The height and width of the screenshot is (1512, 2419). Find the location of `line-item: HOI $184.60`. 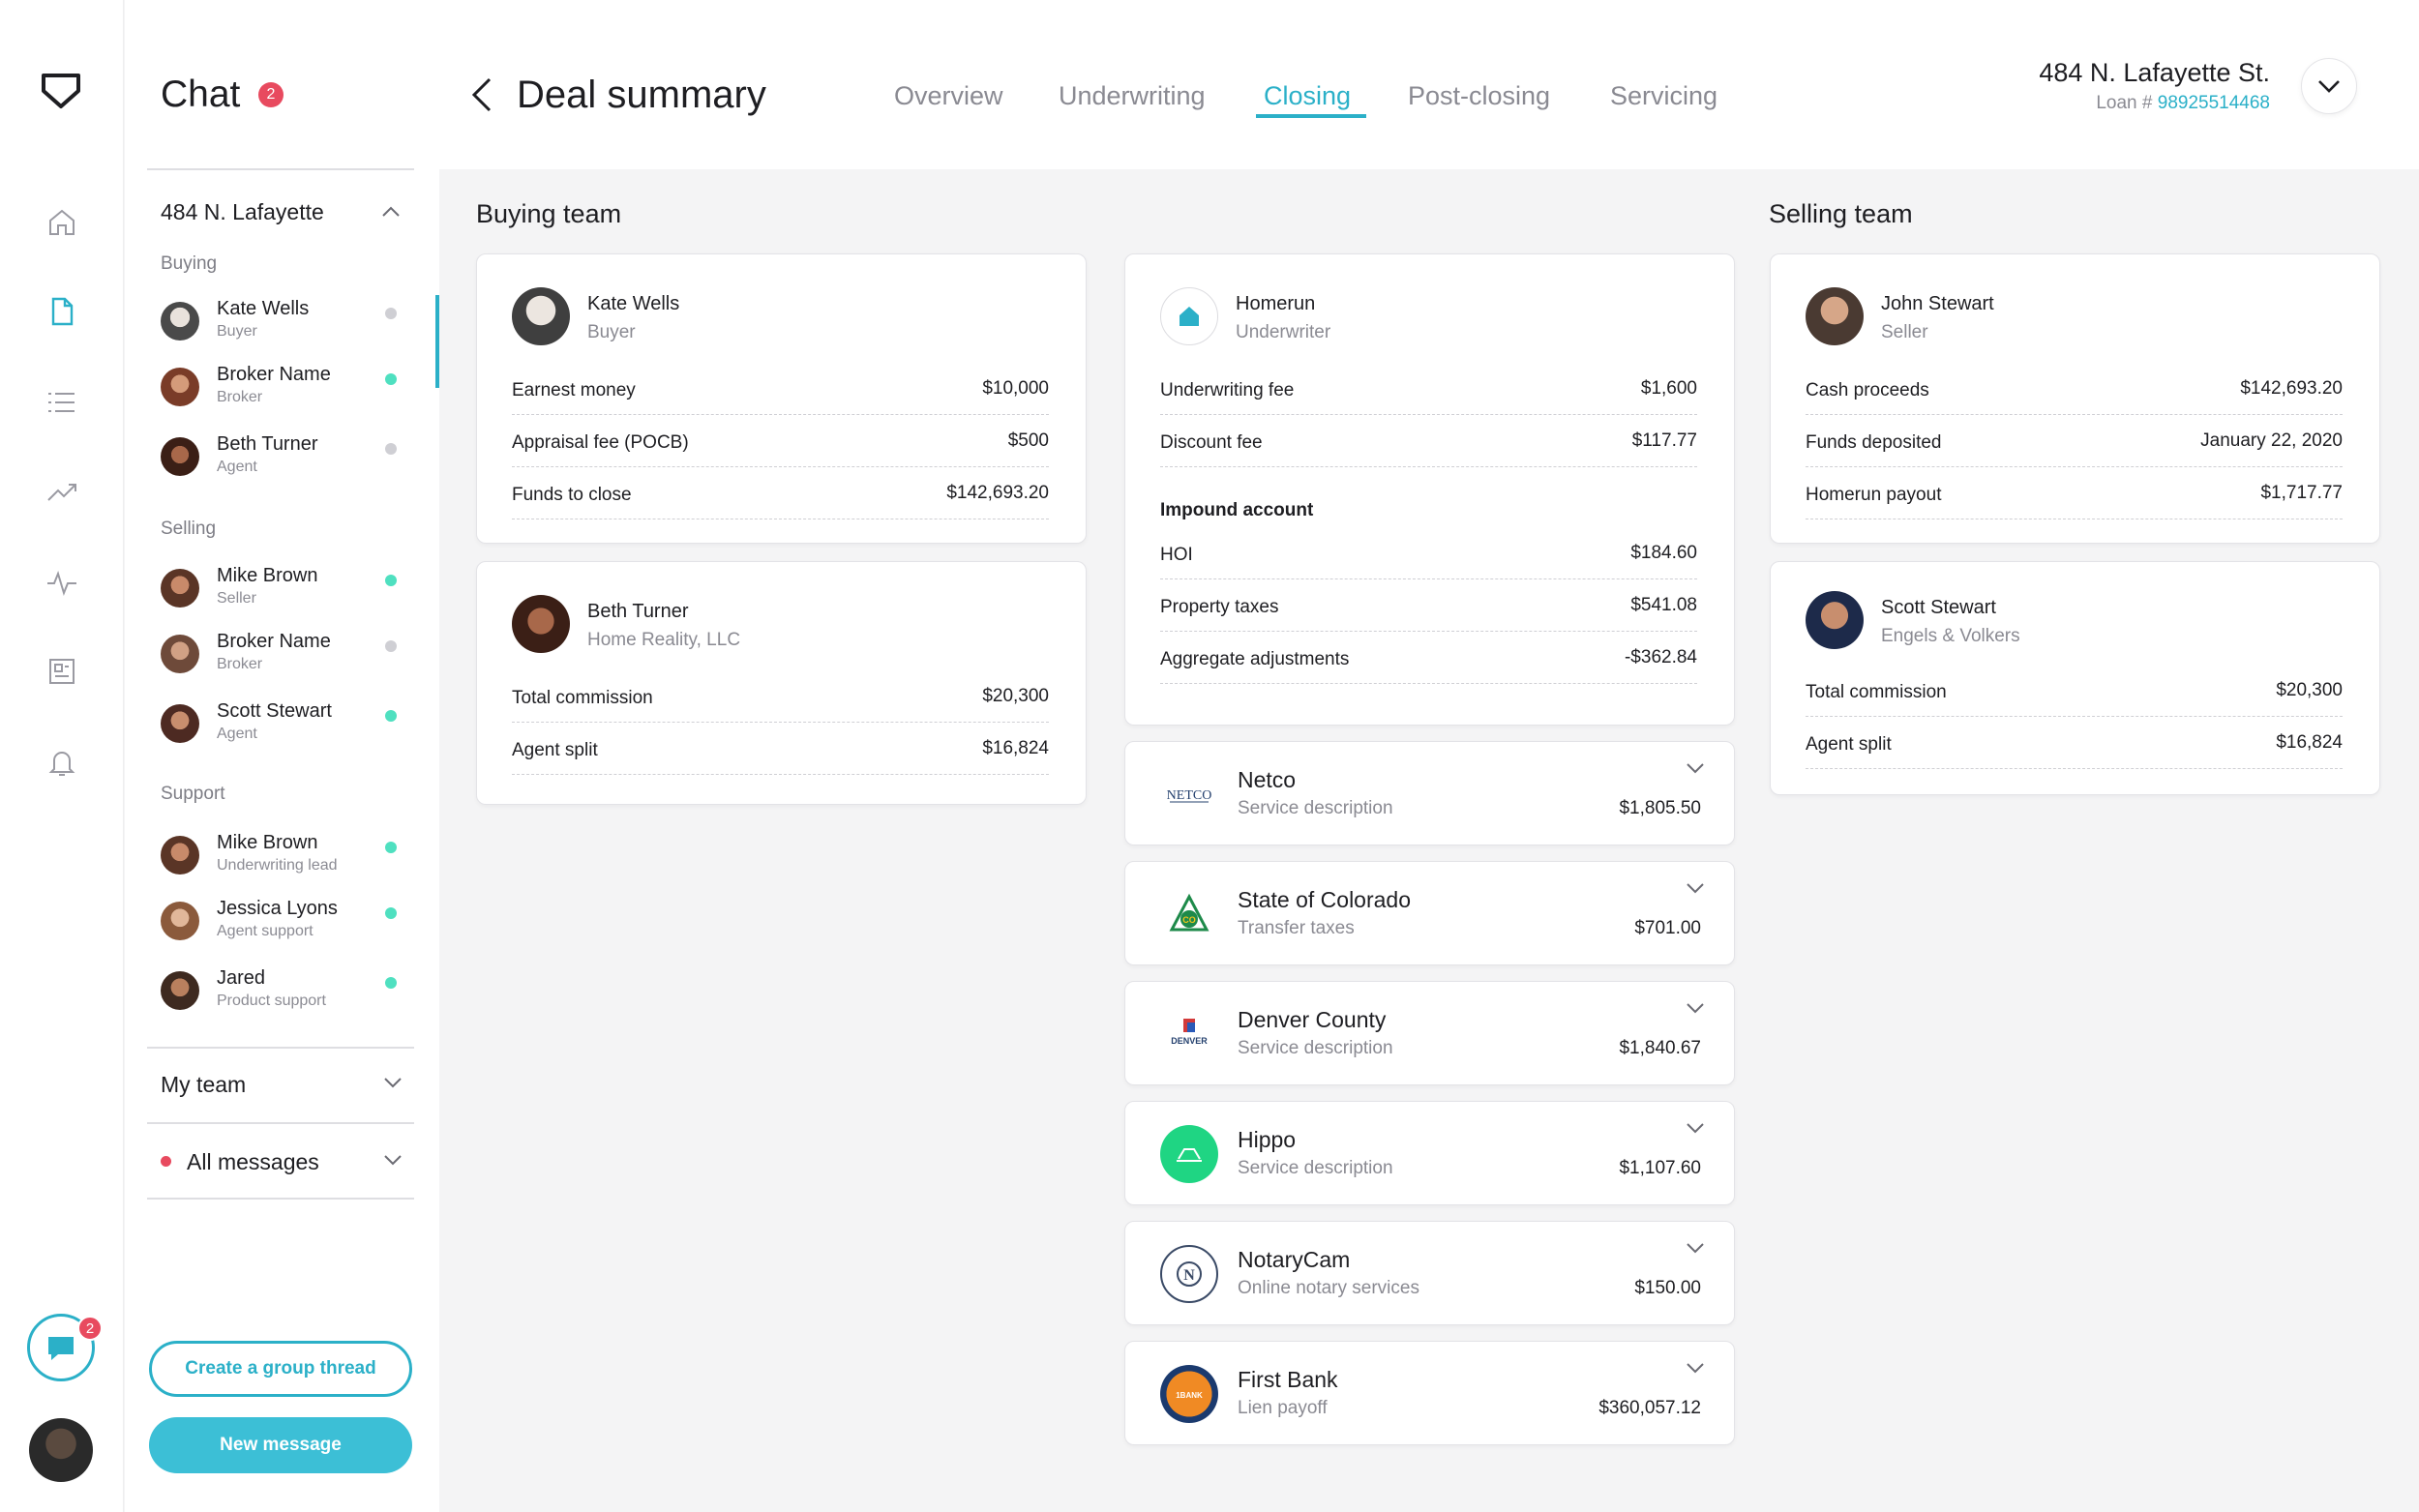

line-item: HOI $184.60 is located at coordinates (1429, 553).